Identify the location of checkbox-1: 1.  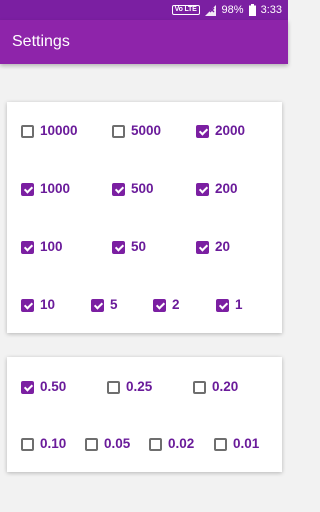
(229, 305).